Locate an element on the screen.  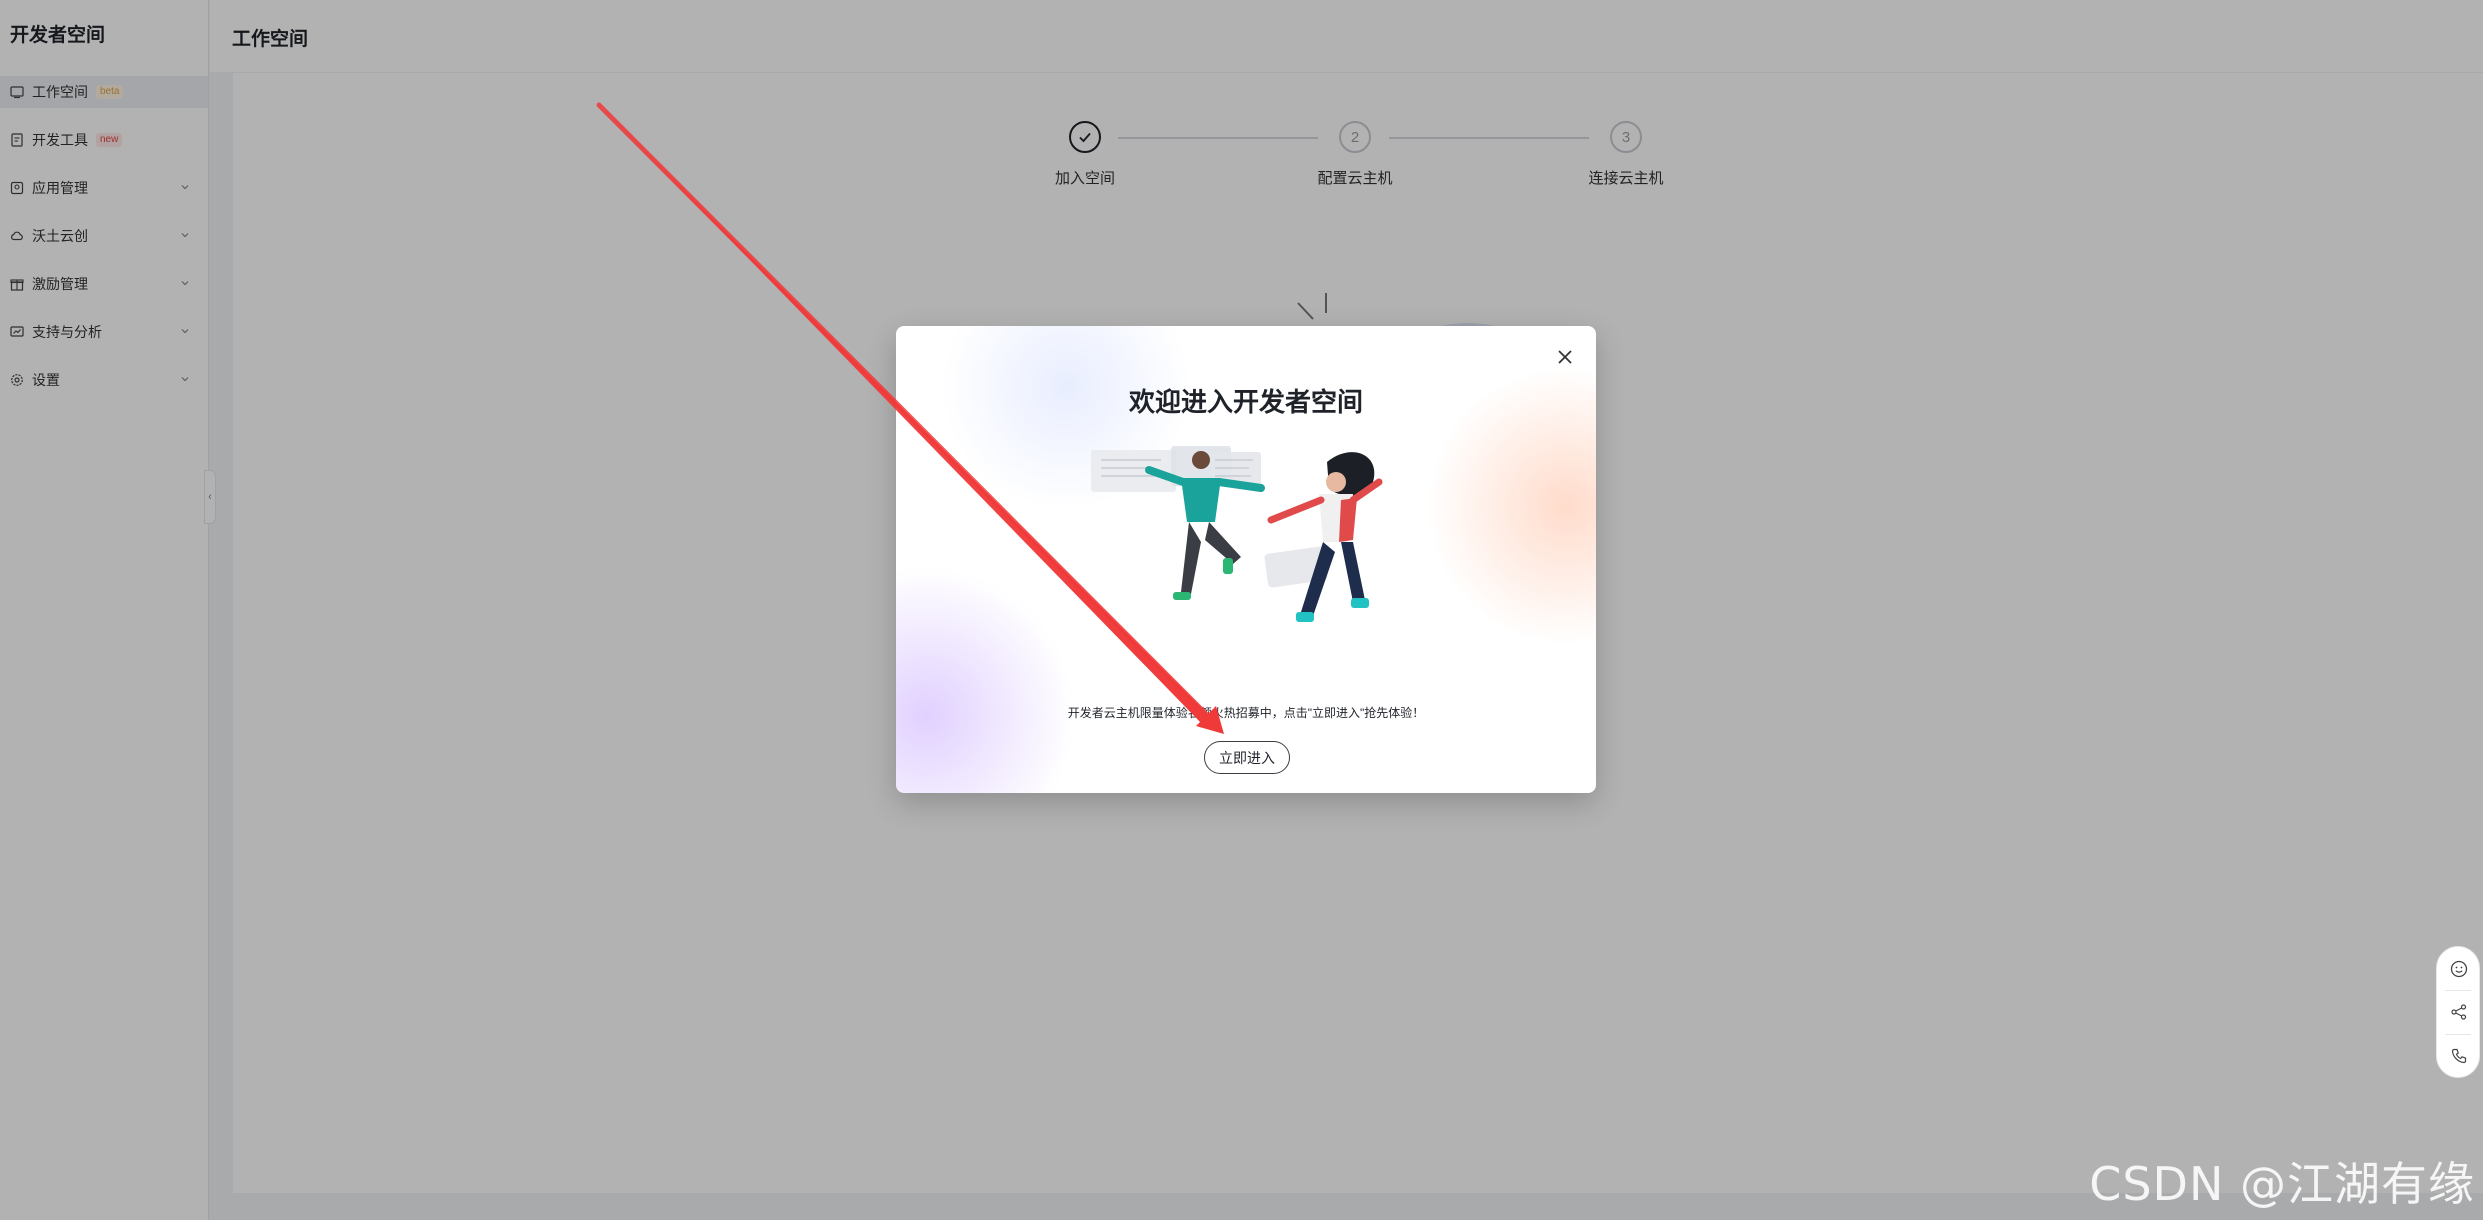
close-icon is located at coordinates (1565, 357).